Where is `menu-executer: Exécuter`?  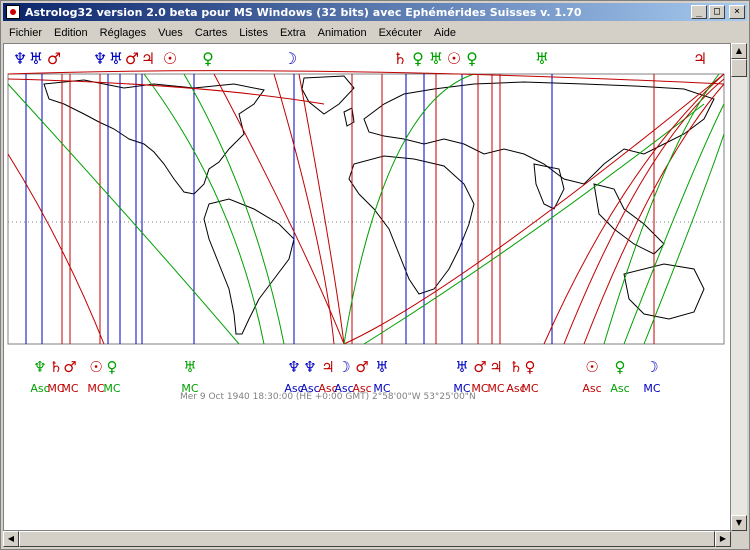 menu-executer: Exécuter is located at coordinates (400, 33).